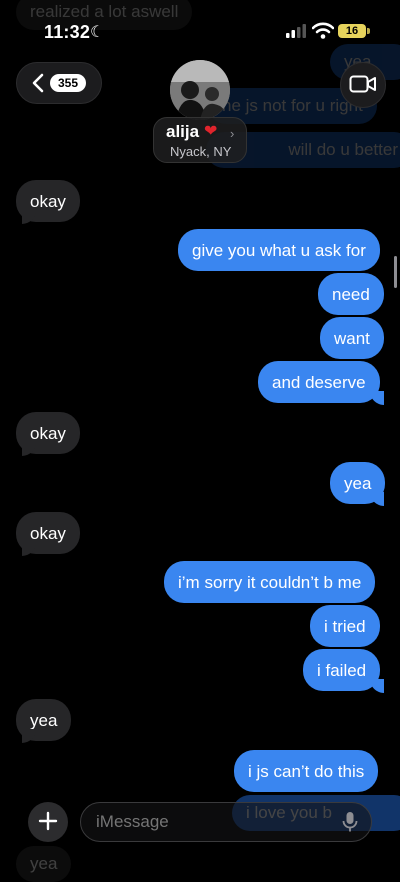  I want to click on unread-count-badge: 355, so click(68, 83).